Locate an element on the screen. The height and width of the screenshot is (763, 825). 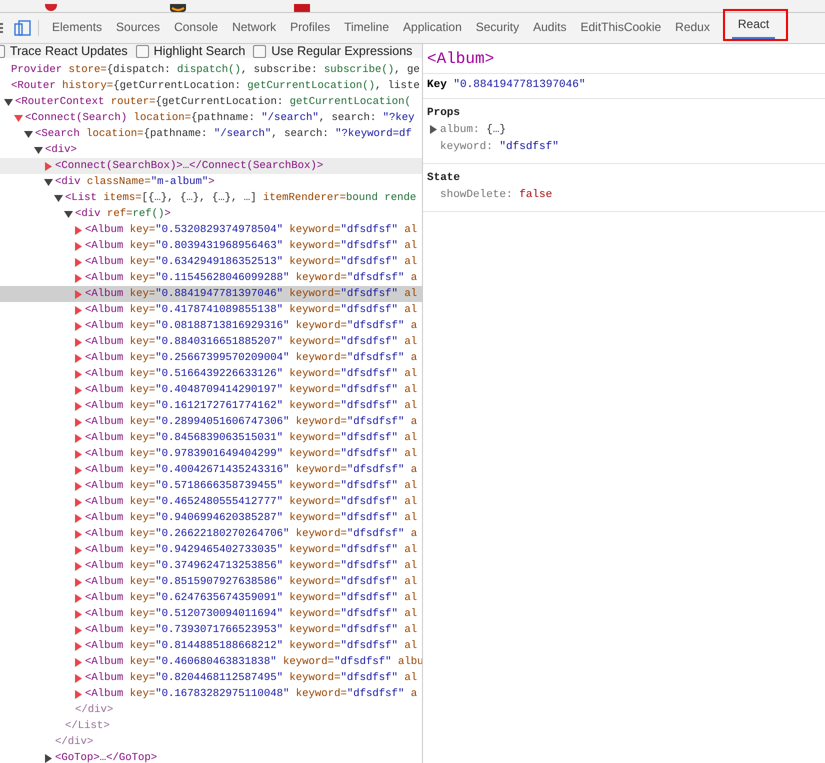
tree-node: <Album key="0.5166439226633126" keyword="dfsdfsf" al is located at coordinates (251, 374).